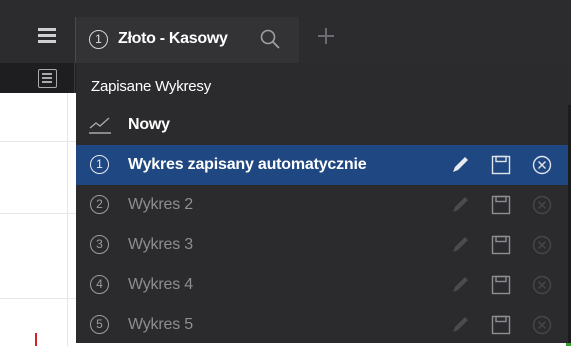 The image size is (571, 346). I want to click on menu-header: Zapisane Wykresy, so click(323, 84).